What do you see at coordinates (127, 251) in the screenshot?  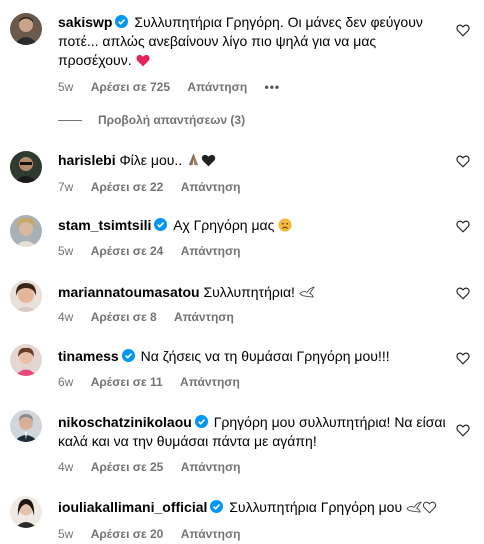 I see `likes-count: Αρέσει σε 24` at bounding box center [127, 251].